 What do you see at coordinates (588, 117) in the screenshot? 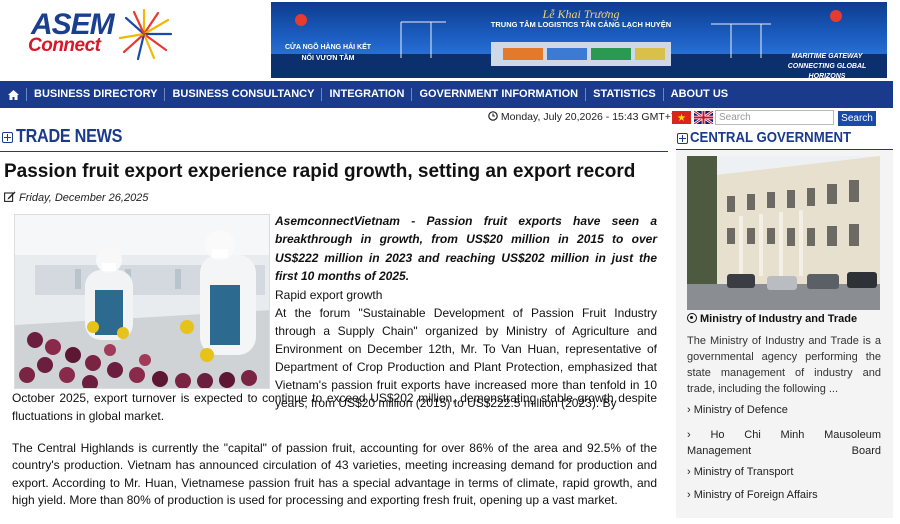
I see `datetime-text: Monday, July 20,2026 - 15:43 GMT+7` at bounding box center [588, 117].